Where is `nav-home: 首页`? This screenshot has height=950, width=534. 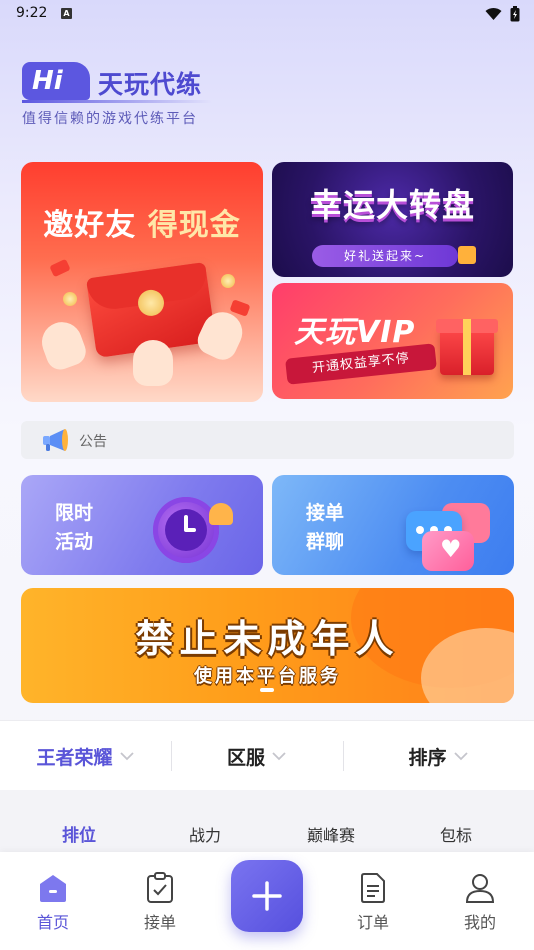 nav-home: 首页 is located at coordinates (53, 902).